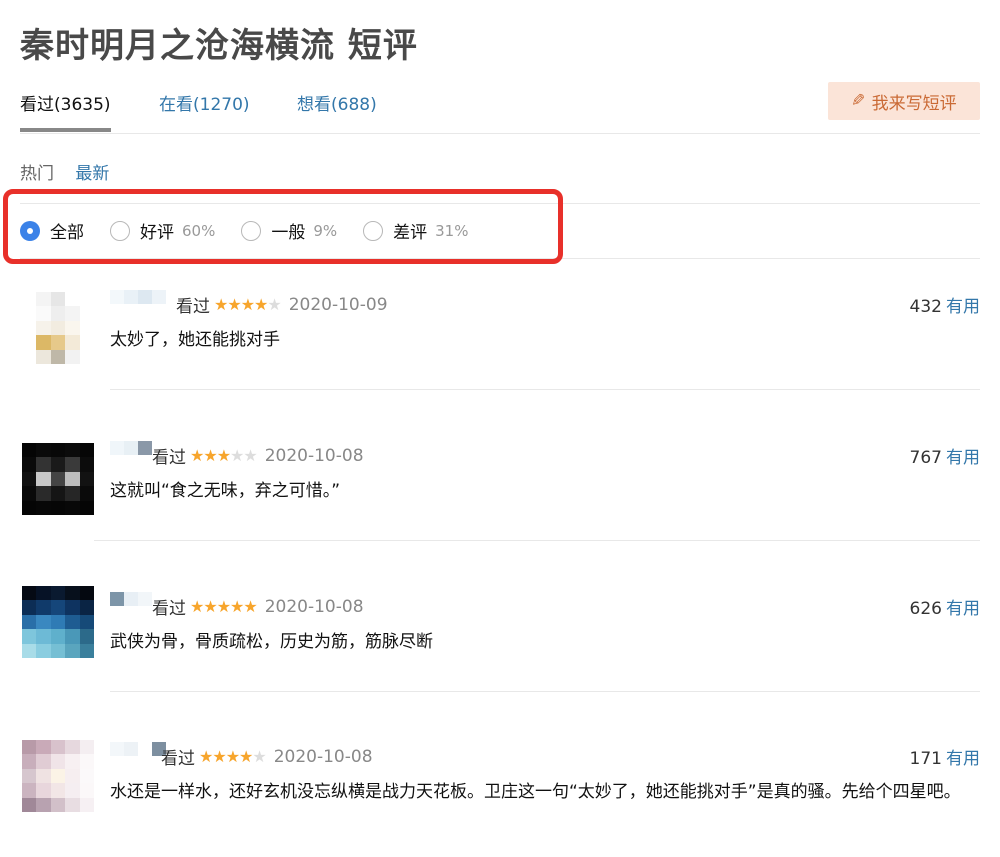 This screenshot has width=1000, height=857. Describe the element at coordinates (500, 108) in the screenshot. I see `status-tabs: 看过(3635) 在看(1270) 想看(688) ✎ 我来写短评` at that location.